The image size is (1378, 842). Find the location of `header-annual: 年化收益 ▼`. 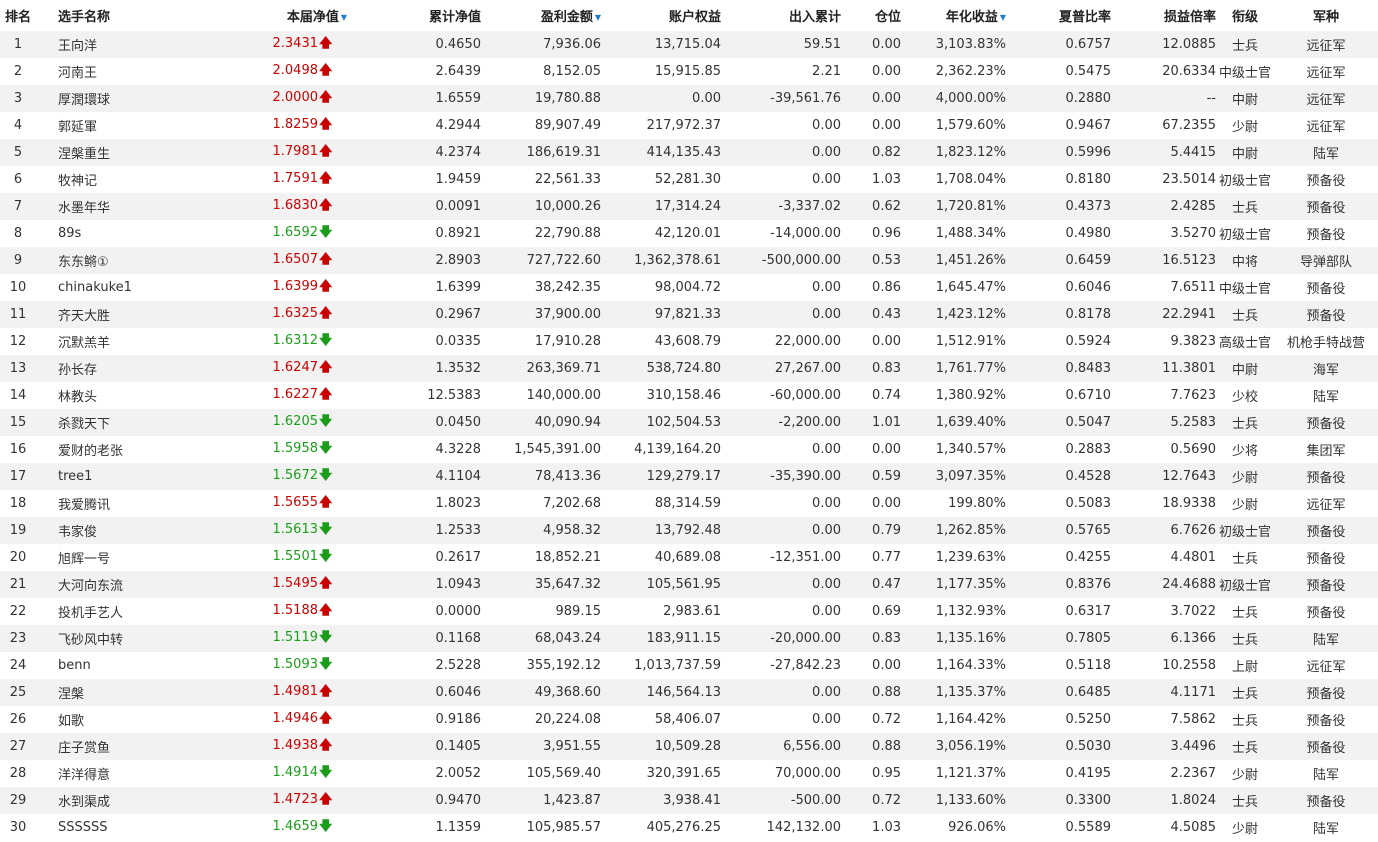

header-annual: 年化收益 ▼ is located at coordinates (953, 15).